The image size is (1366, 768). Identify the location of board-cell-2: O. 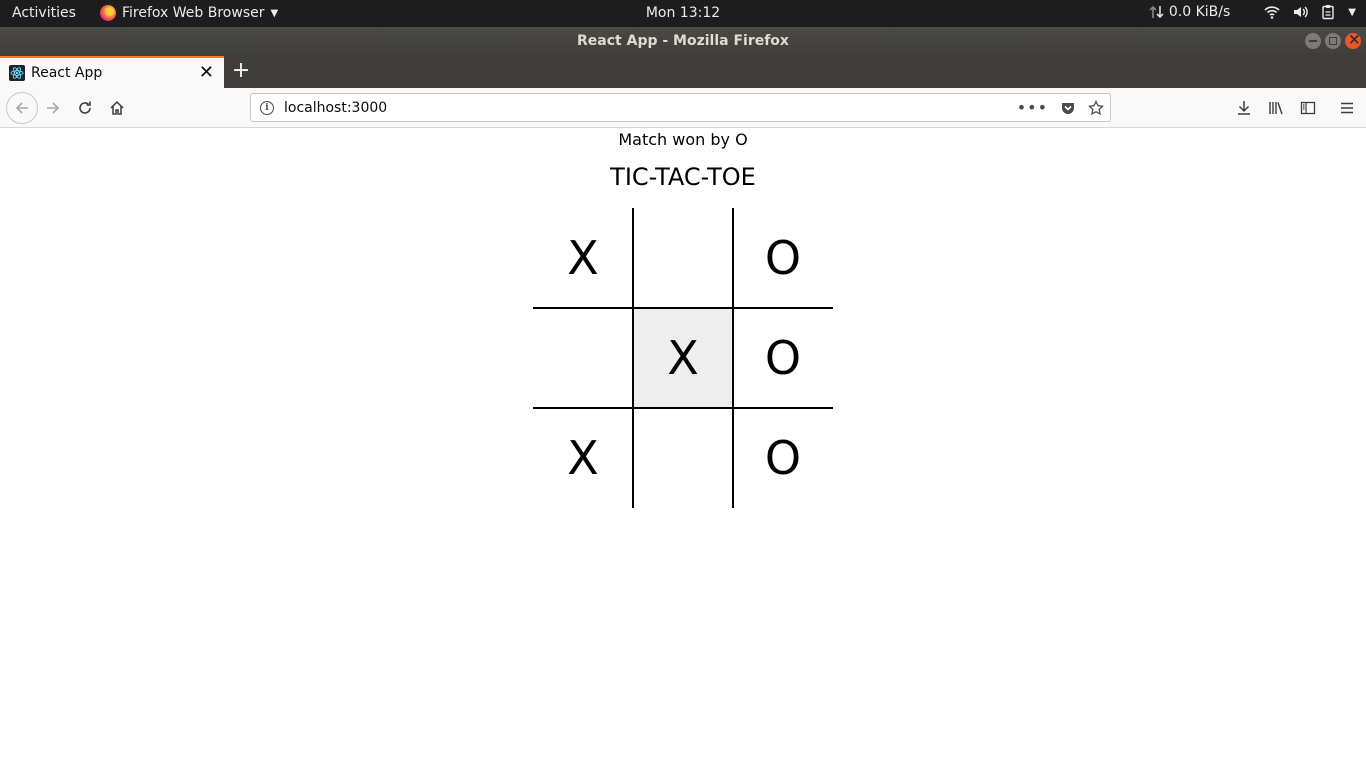
(783, 258).